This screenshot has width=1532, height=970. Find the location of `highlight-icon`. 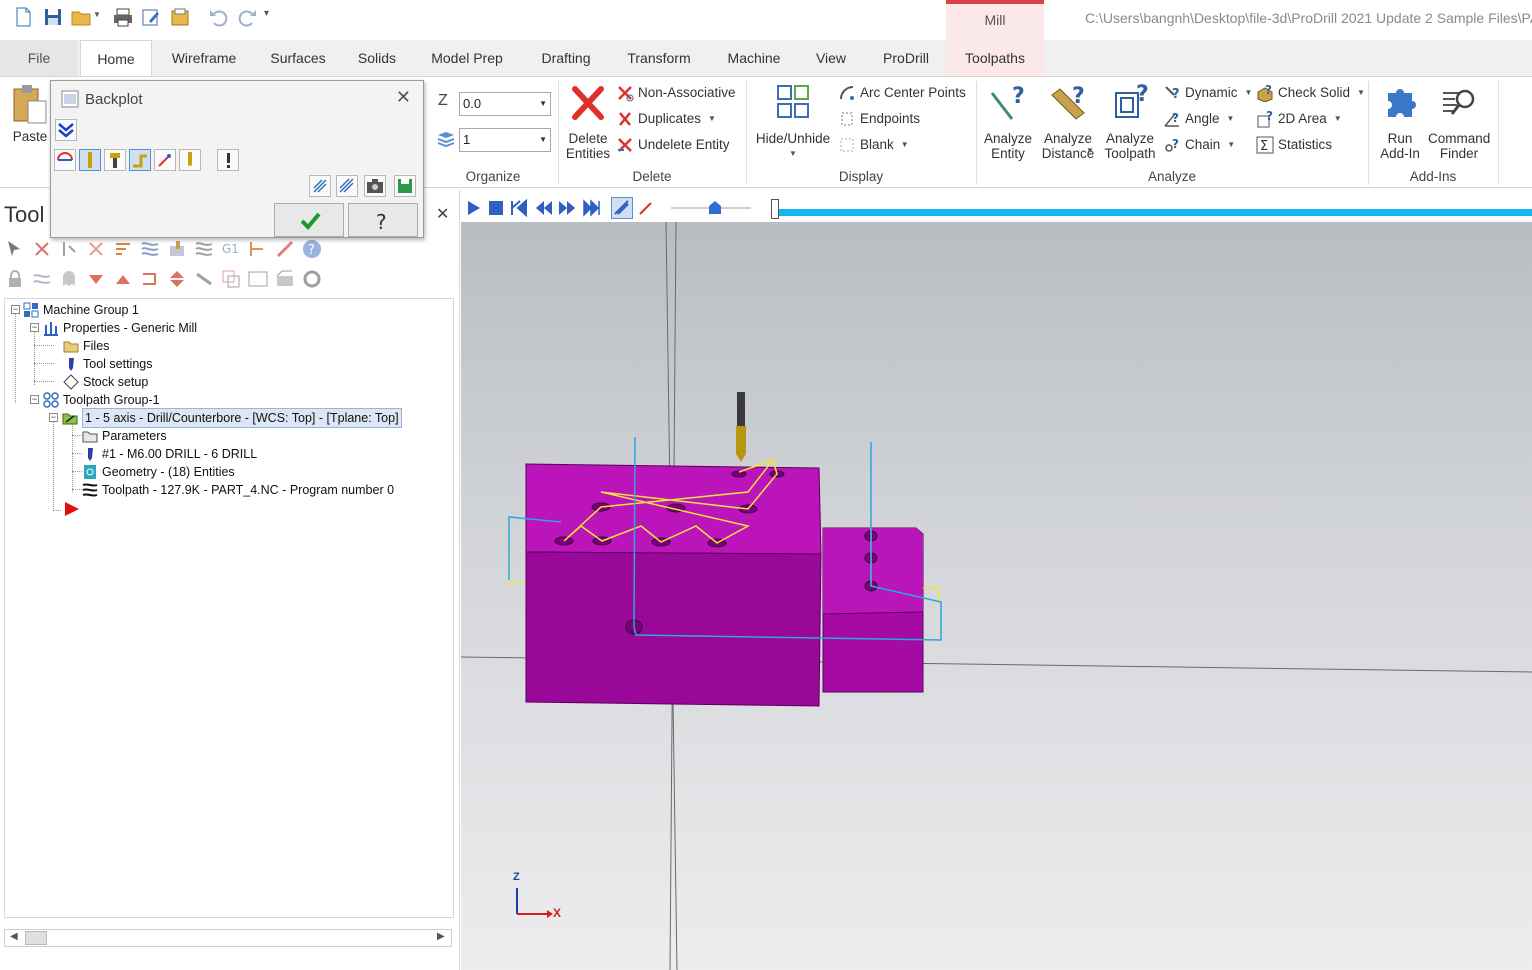

highlight-icon is located at coordinates (231, 279).